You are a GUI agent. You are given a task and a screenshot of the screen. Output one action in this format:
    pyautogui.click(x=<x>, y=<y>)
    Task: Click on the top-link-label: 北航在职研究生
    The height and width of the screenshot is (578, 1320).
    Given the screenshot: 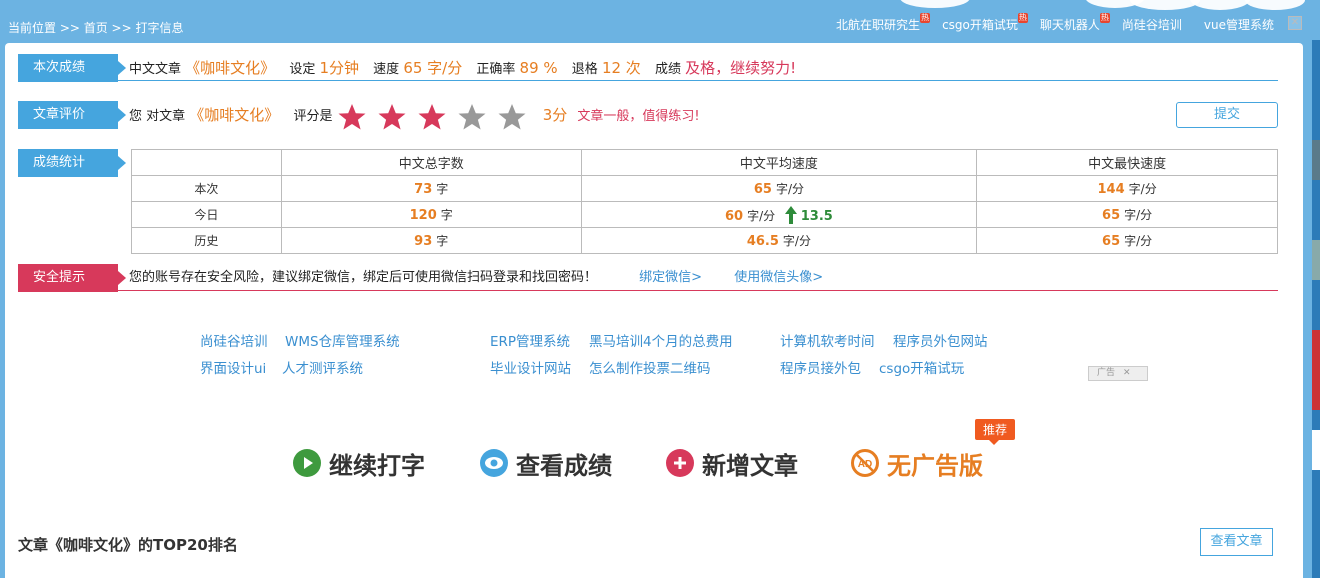 What is the action you would take?
    pyautogui.click(x=878, y=25)
    